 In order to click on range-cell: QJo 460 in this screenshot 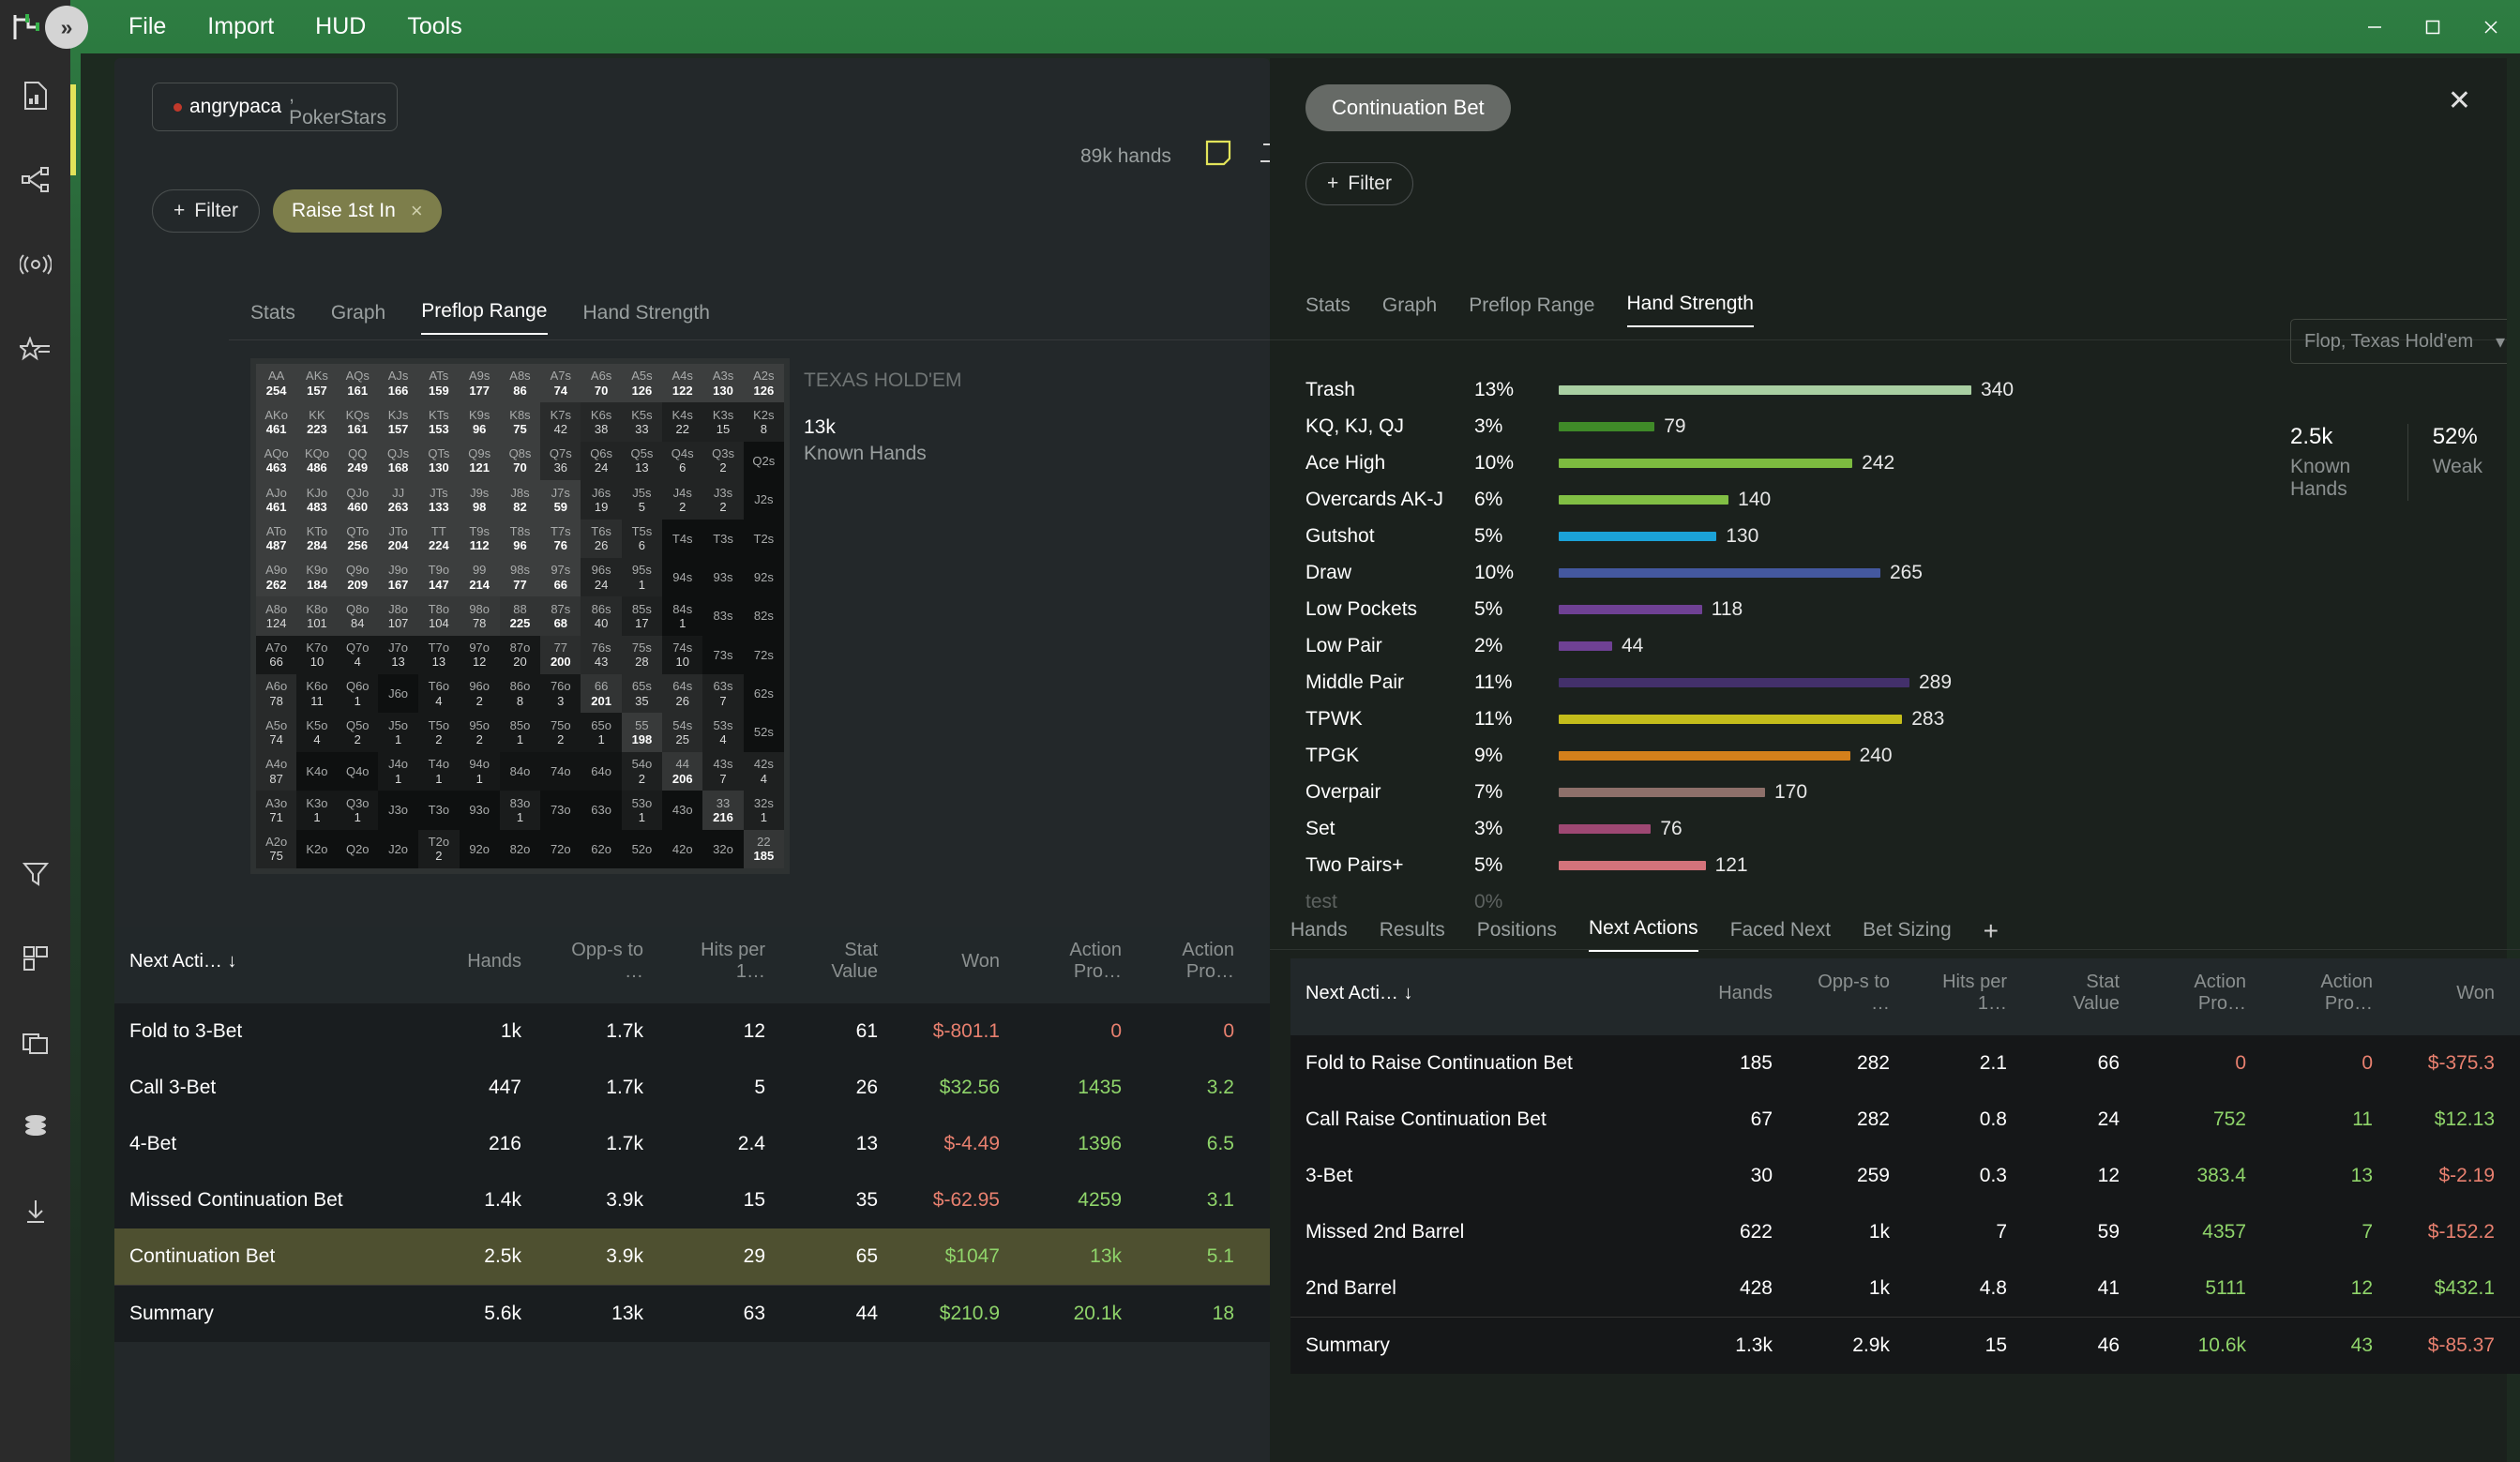, I will do `click(357, 500)`.